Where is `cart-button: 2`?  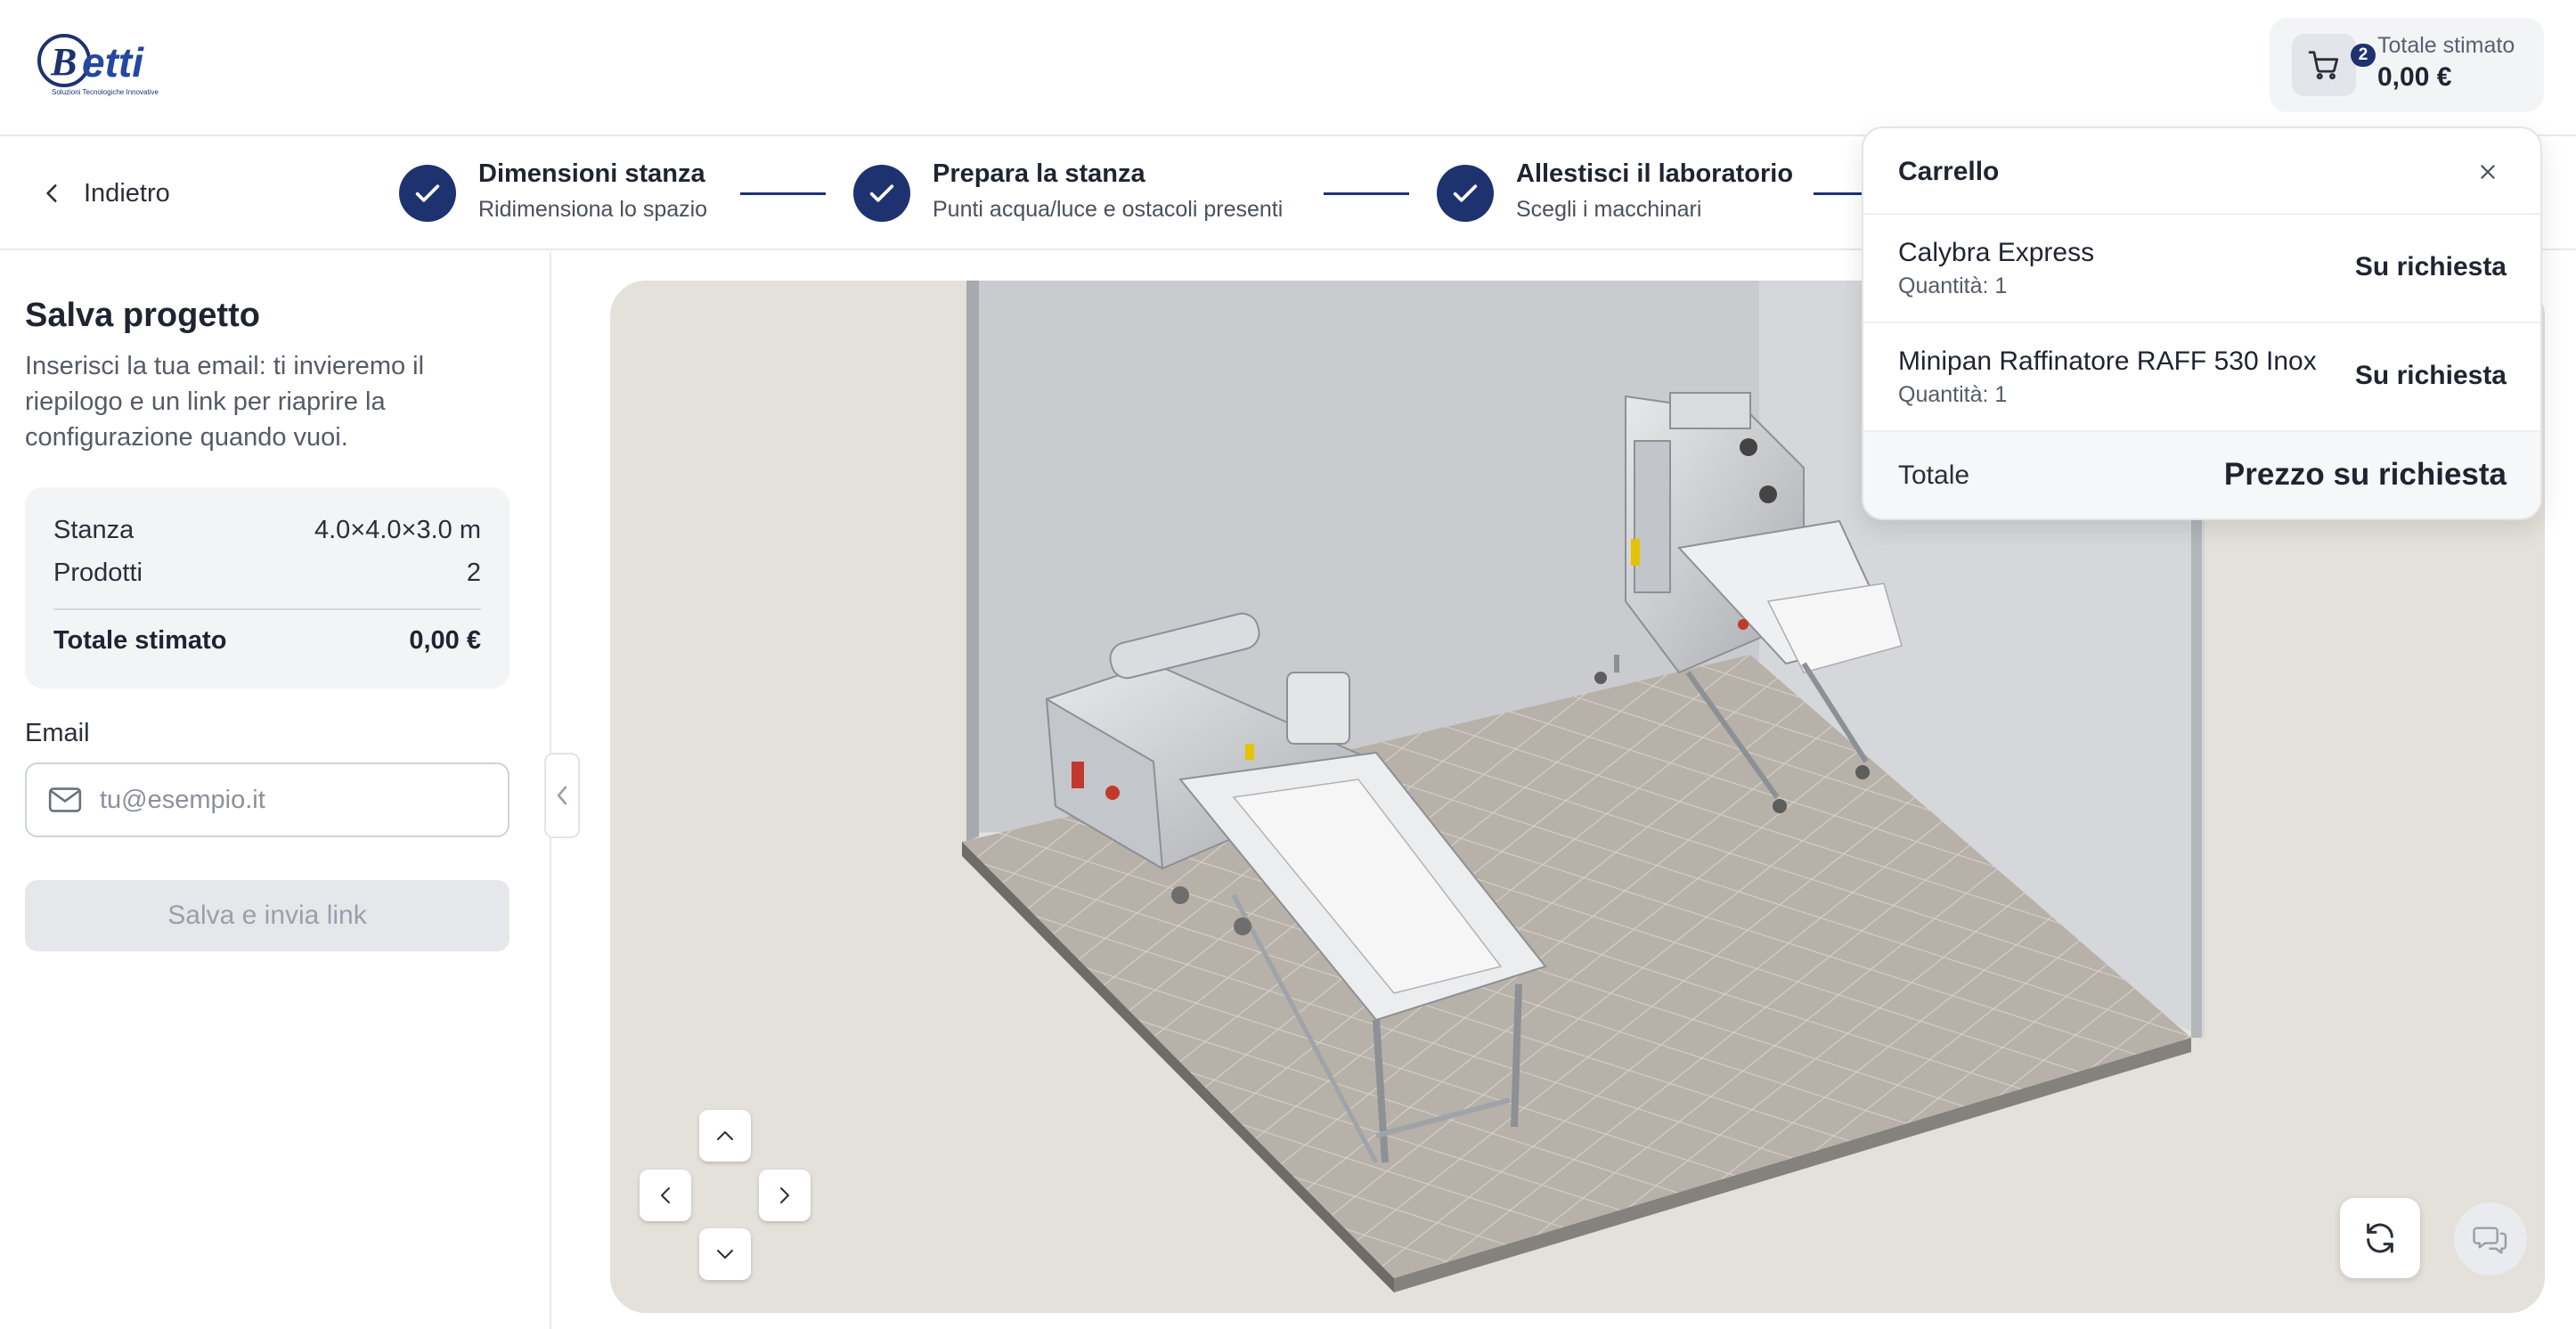 cart-button: 2 is located at coordinates (2334, 65).